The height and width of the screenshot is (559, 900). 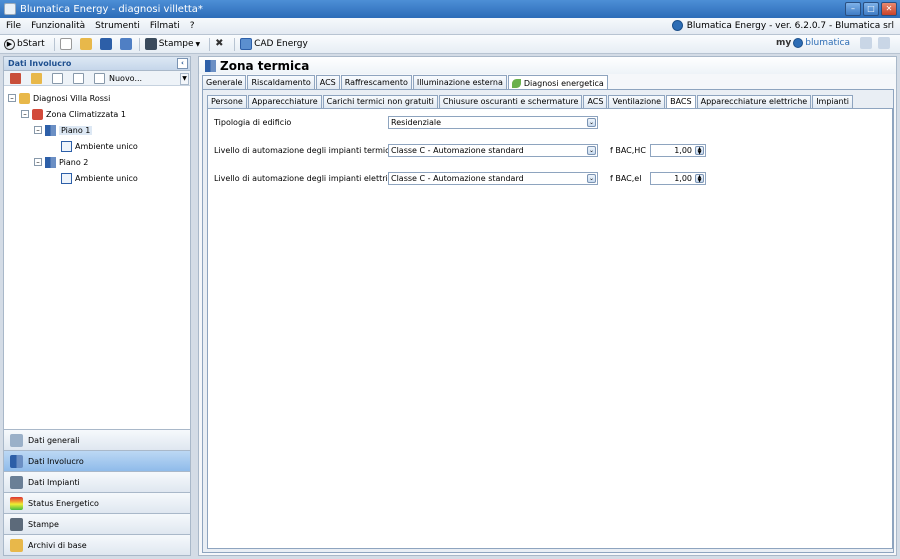 I want to click on elettrici-select: Classe C - Automazione standard ⌄, so click(x=493, y=178).